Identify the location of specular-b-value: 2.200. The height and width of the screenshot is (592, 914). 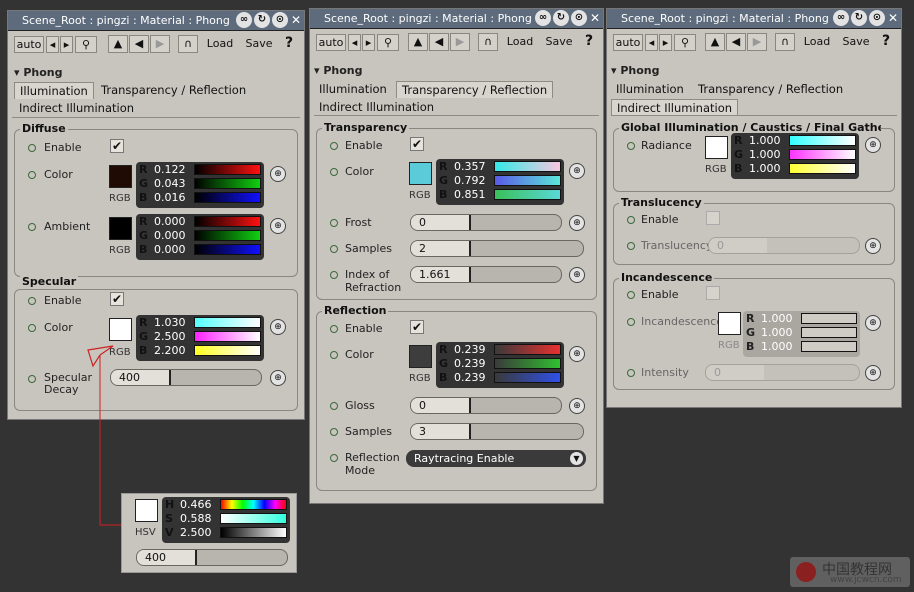
(170, 350).